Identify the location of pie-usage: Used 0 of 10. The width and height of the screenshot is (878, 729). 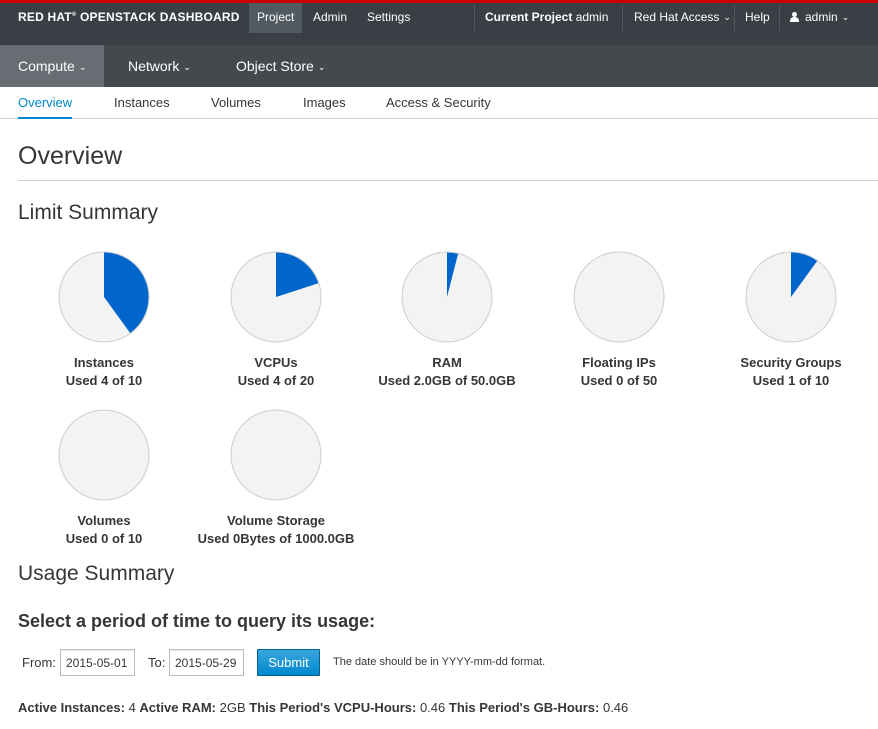
(104, 538).